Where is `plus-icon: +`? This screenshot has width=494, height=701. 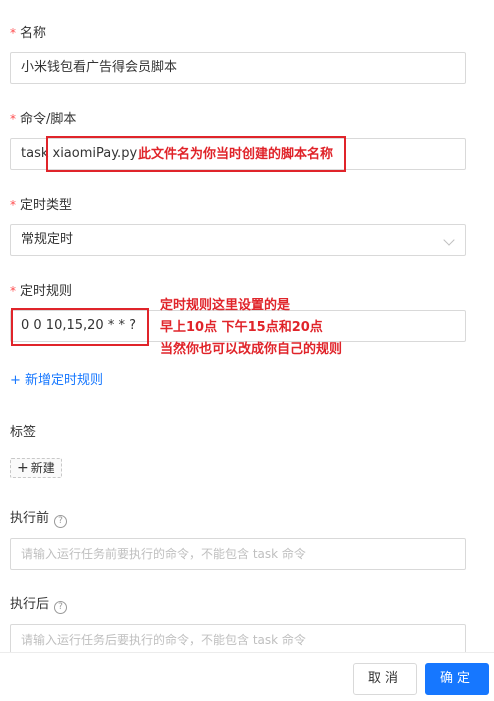 plus-icon: + is located at coordinates (23, 468).